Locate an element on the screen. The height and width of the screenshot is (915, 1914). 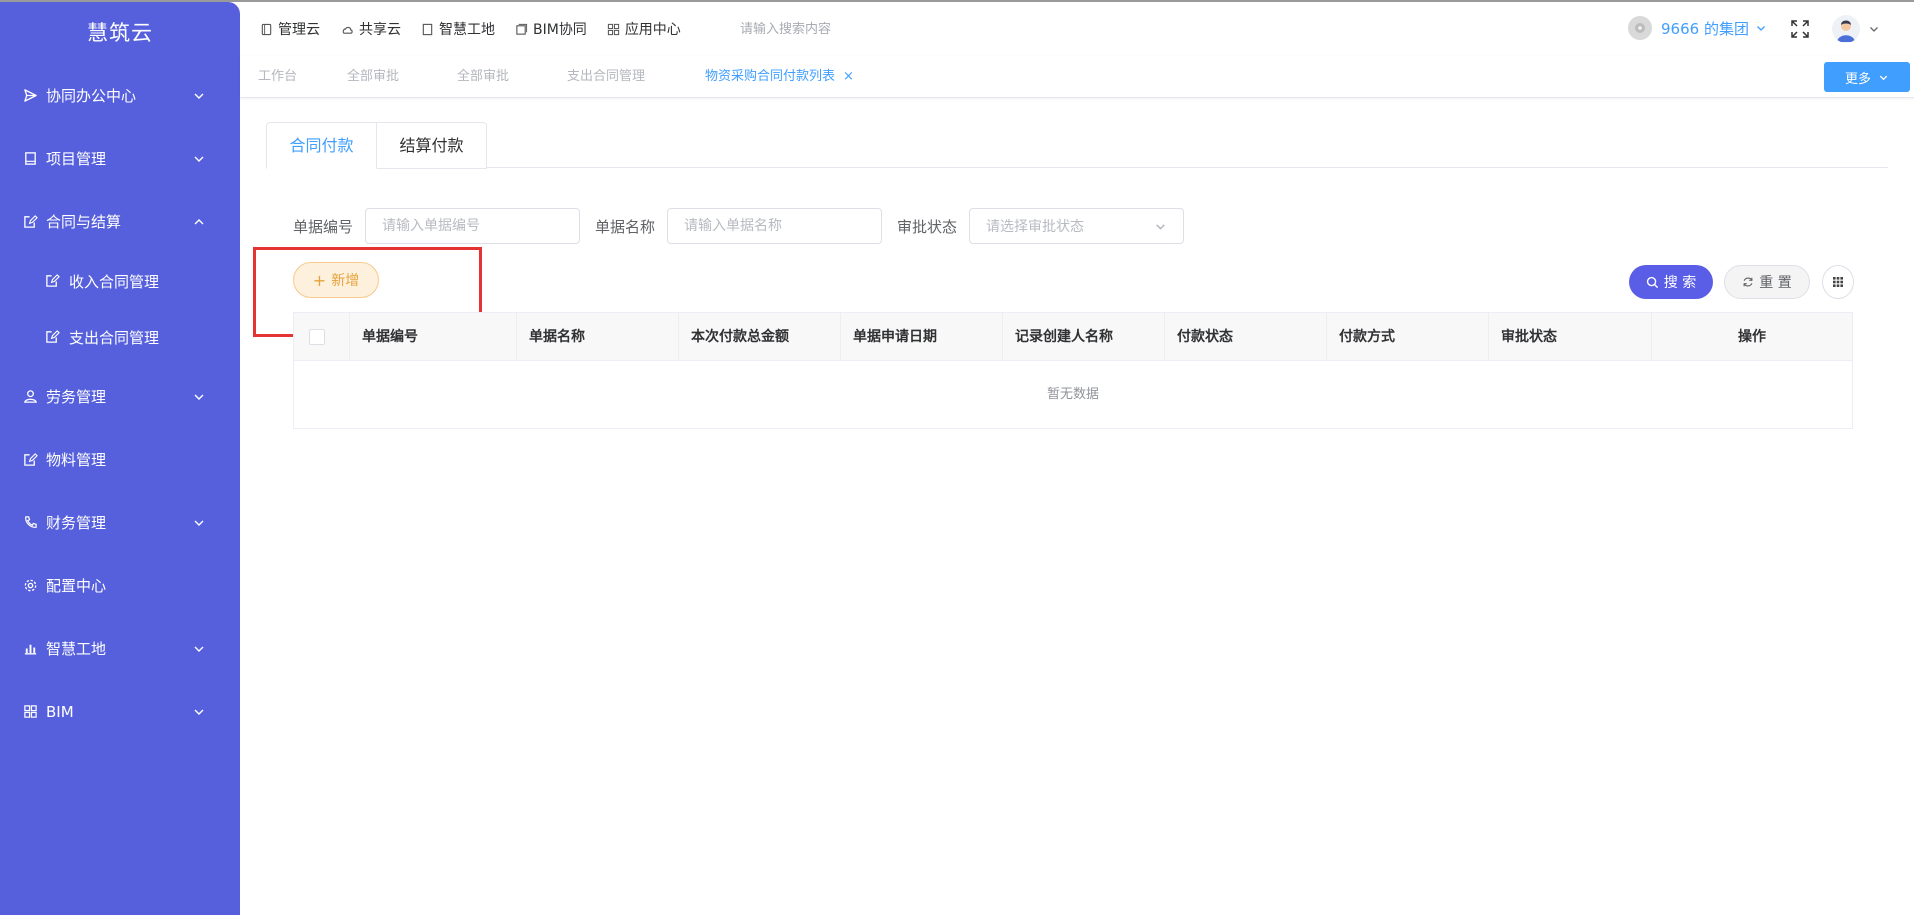
sidebar-item-contract-settlement: 合同与结算 is located at coordinates (120, 221).